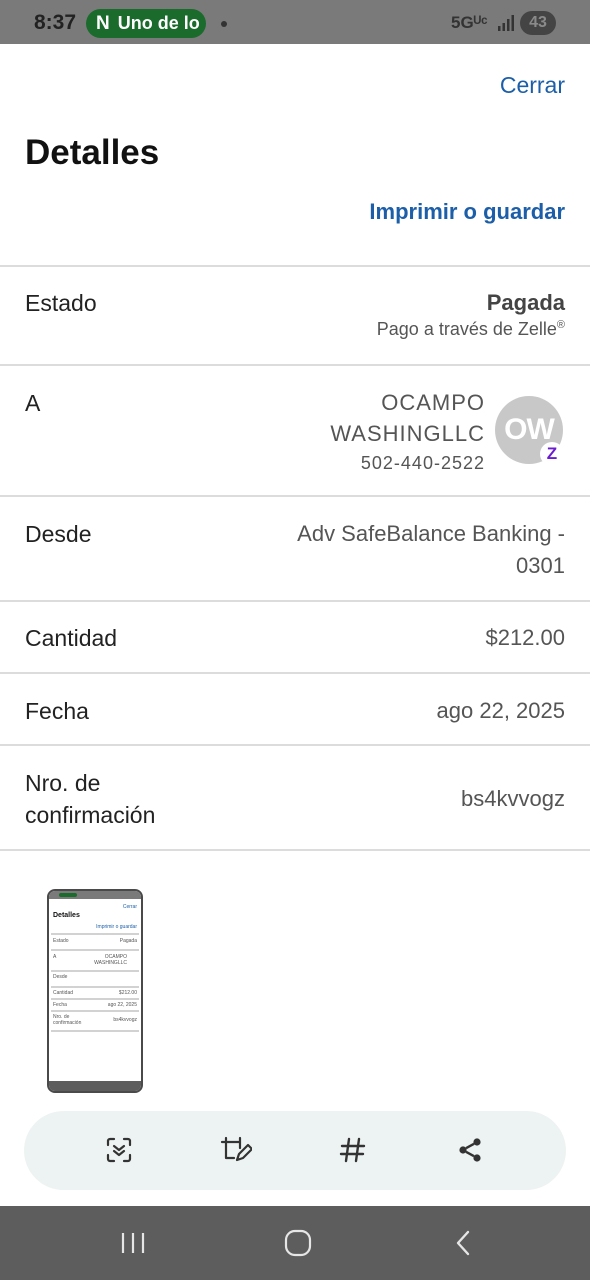  I want to click on page-title: Detalles, so click(92, 152).